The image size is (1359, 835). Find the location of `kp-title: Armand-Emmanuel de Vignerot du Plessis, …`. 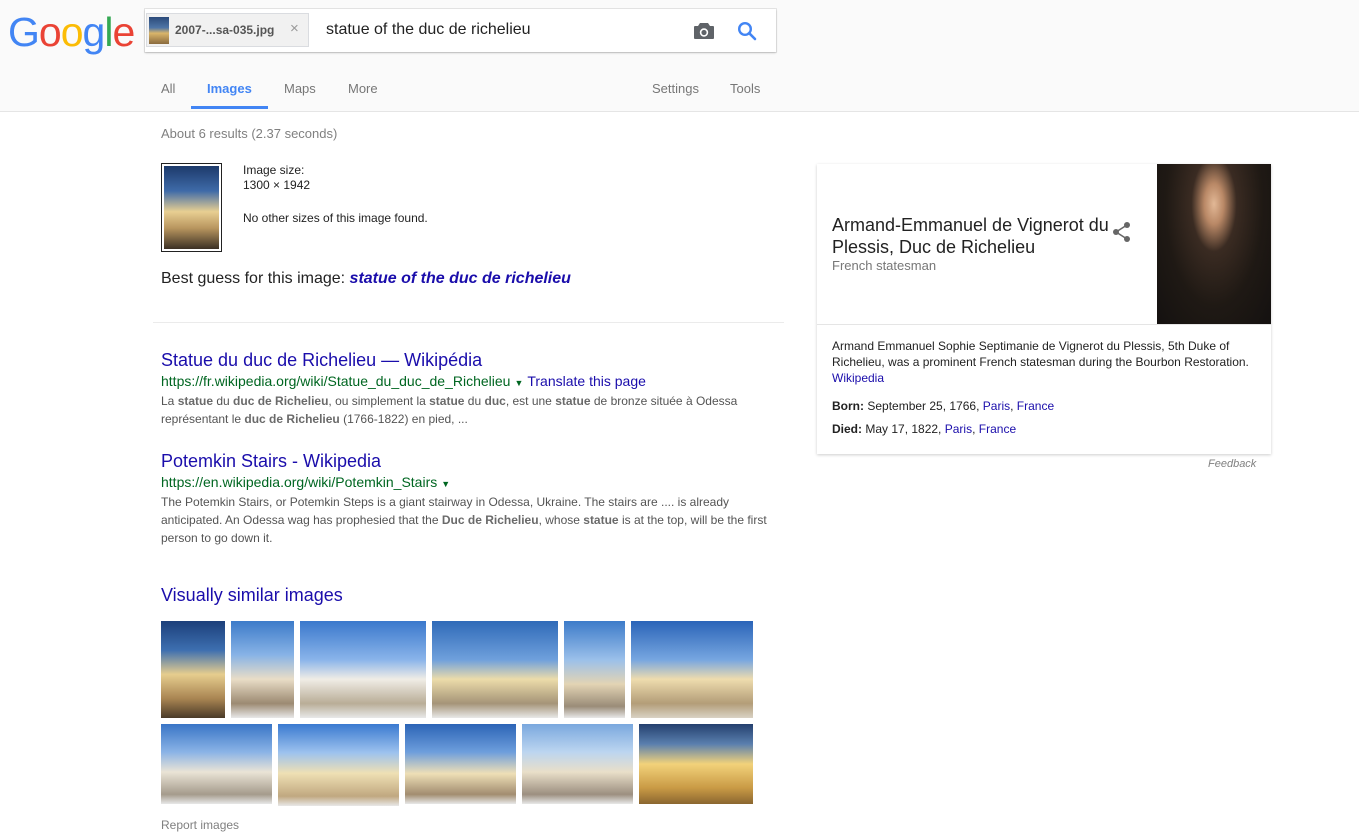

kp-title: Armand-Emmanuel de Vignerot du Plessis, … is located at coordinates (970, 236).